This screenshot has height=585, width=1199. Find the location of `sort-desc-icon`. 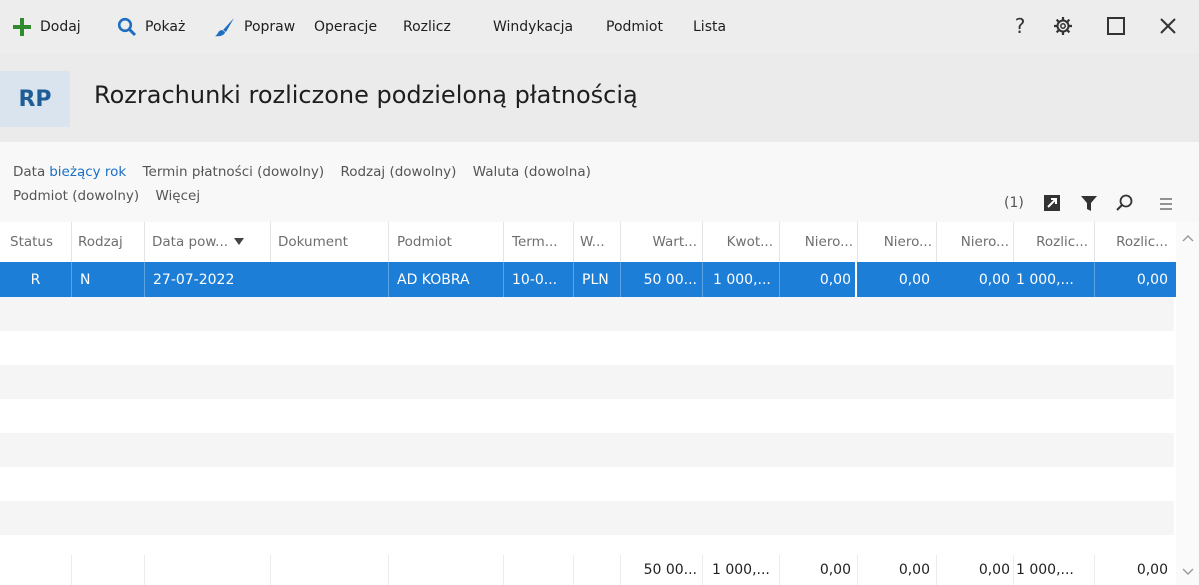

sort-desc-icon is located at coordinates (239, 241).